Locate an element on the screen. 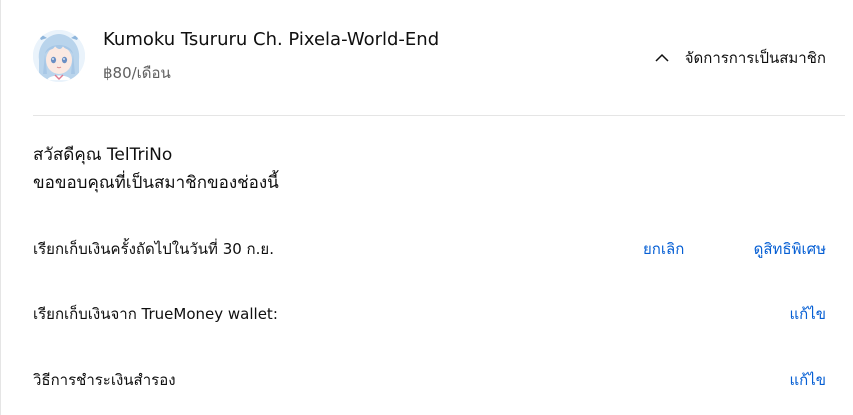 This screenshot has width=853, height=415. payment-source-text: เรียกเก็บเงินจาก TrueMoney wallet: is located at coordinates (155, 314).